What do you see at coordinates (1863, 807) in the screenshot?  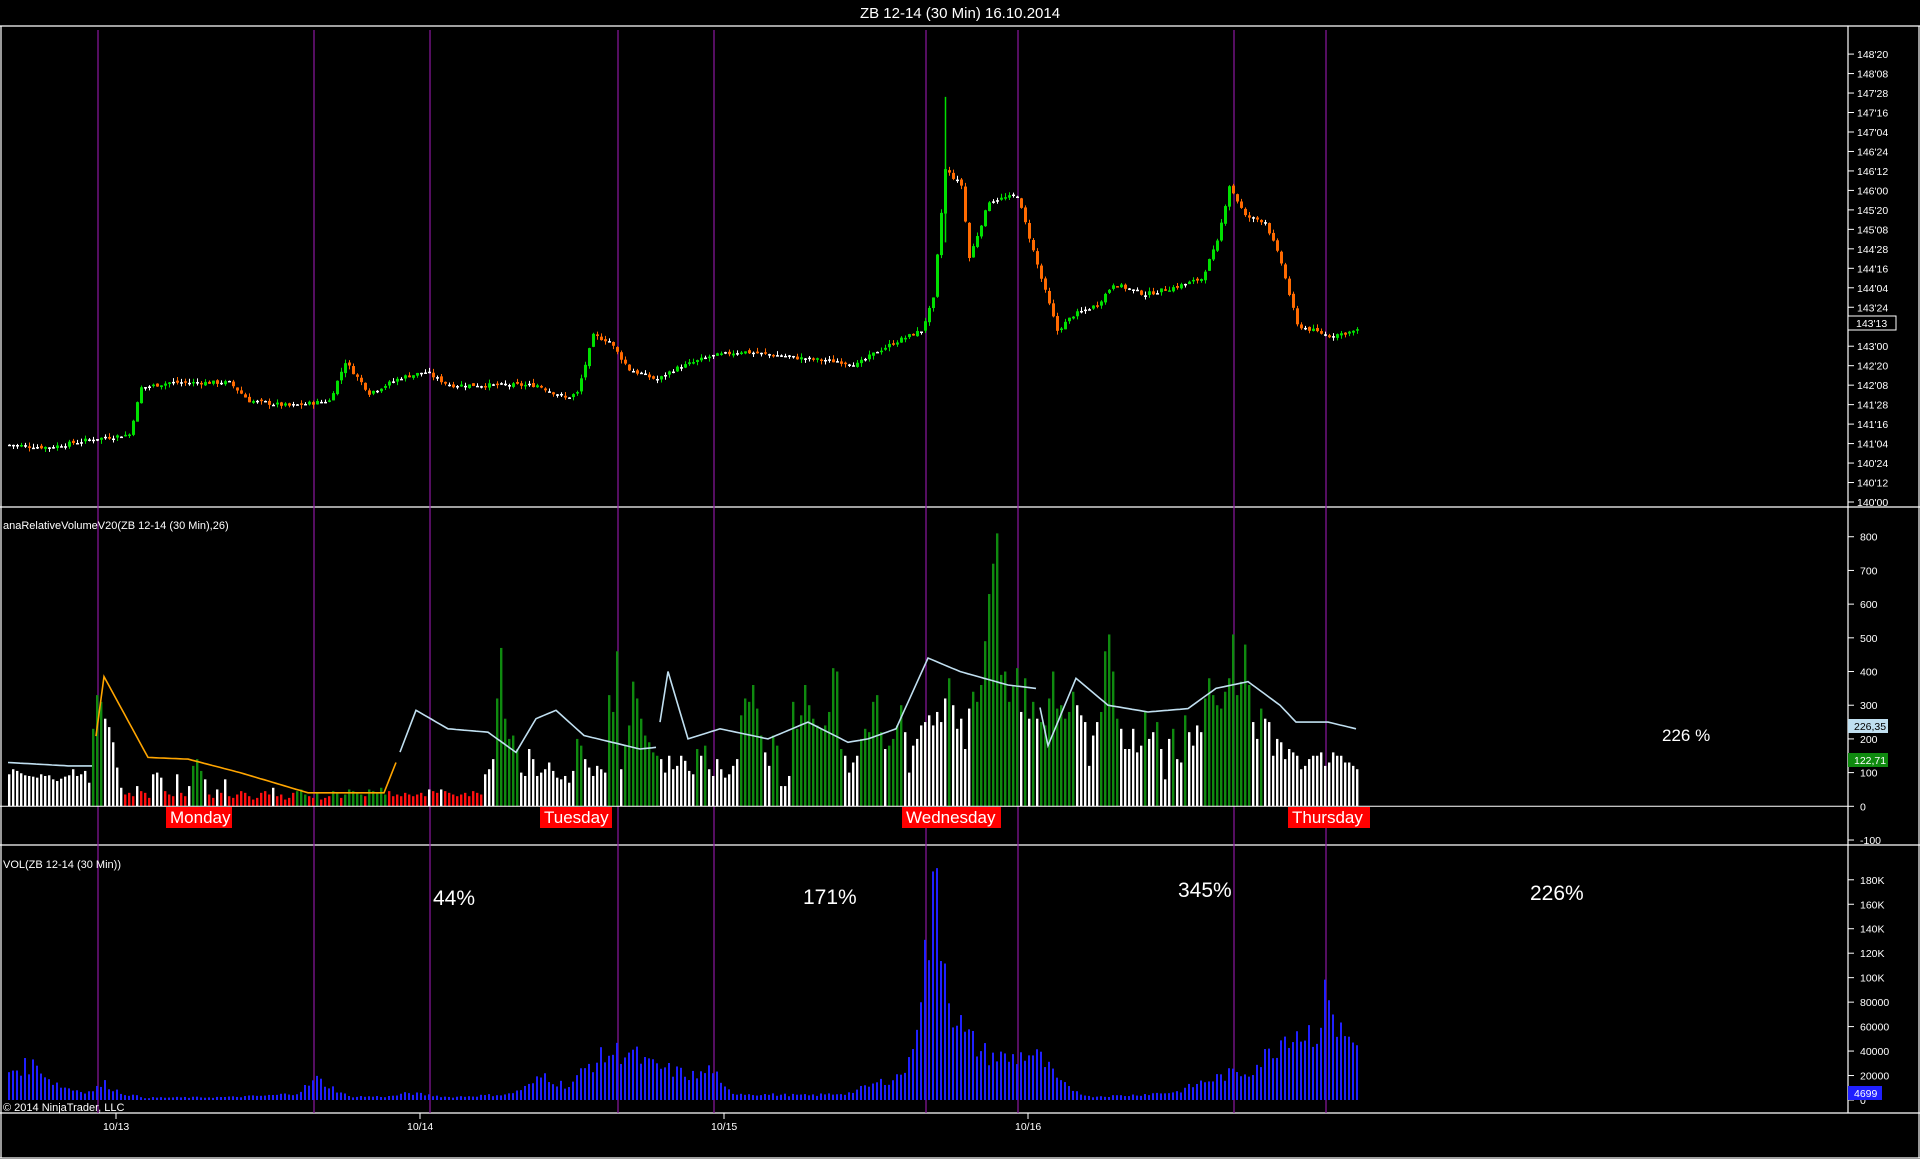 I see `relvol-tick-label: 0` at bounding box center [1863, 807].